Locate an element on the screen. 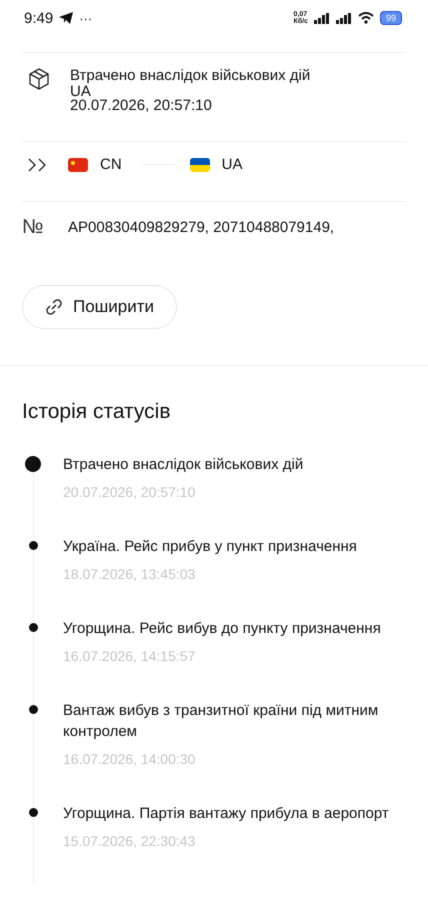  status-datetime: 18.07.2026, 13:45:03 is located at coordinates (129, 574).